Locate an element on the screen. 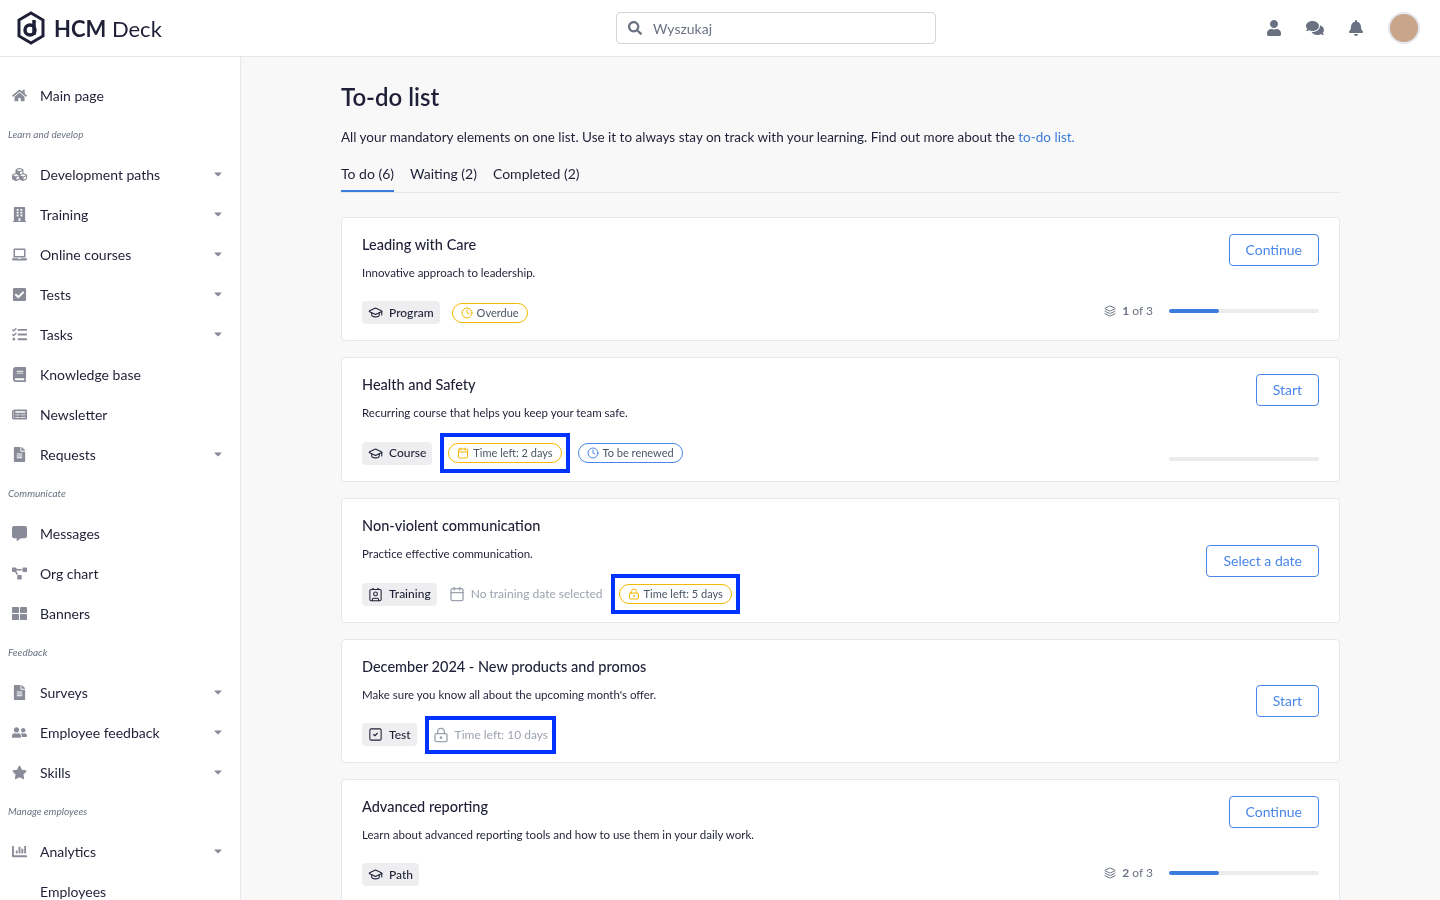 The width and height of the screenshot is (1440, 900). card-description: Learn about advanced reporting tools and how to use them in your daily work. is located at coordinates (558, 835).